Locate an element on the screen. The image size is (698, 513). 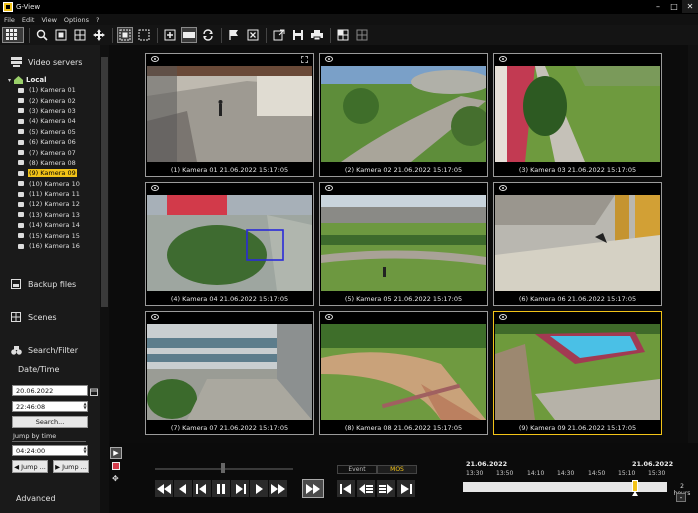
go-to-end-button is located at coordinates (406, 488).